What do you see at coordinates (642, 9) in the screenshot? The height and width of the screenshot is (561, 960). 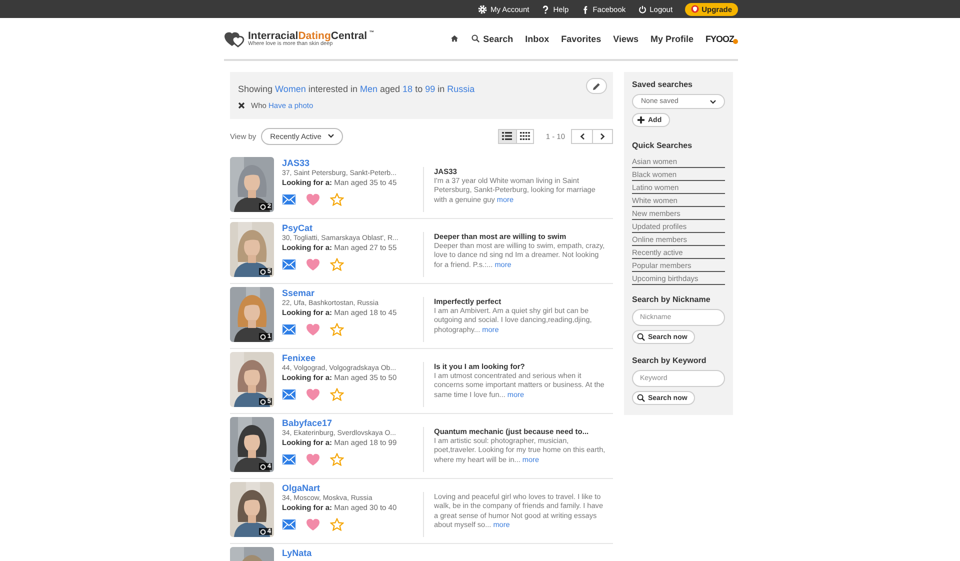 I see `power-icon` at bounding box center [642, 9].